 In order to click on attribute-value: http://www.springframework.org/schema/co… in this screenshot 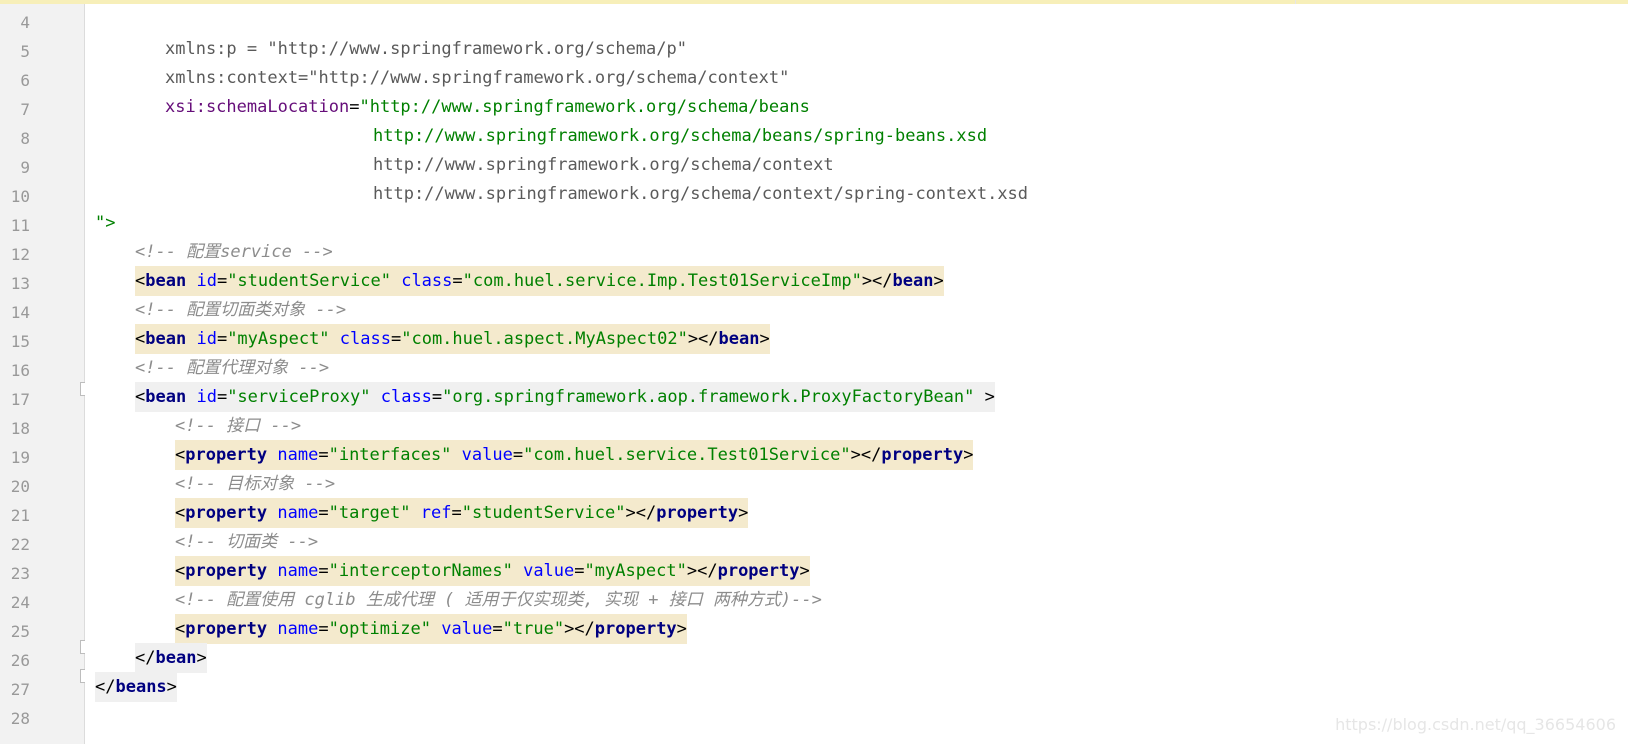, I will do `click(603, 165)`.